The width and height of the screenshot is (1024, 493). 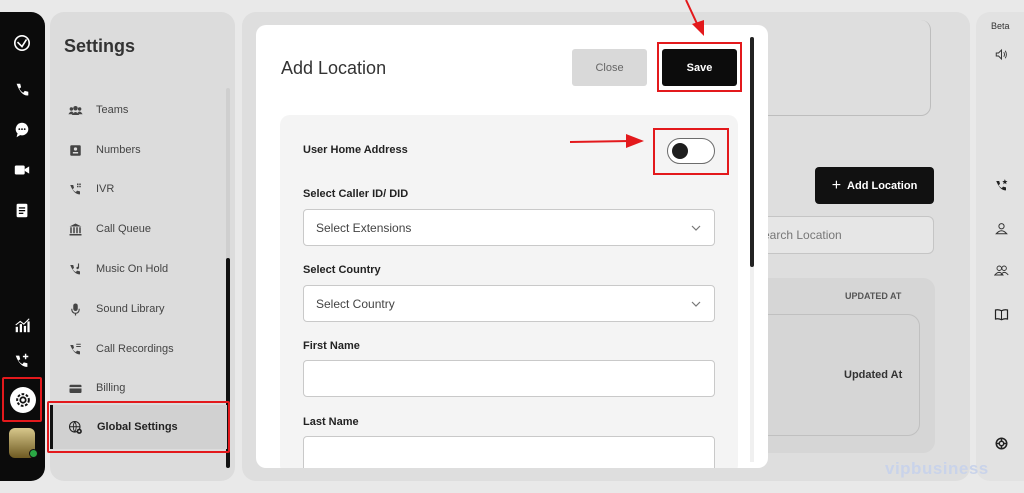 What do you see at coordinates (22, 43) in the screenshot?
I see `app-logo-icon` at bounding box center [22, 43].